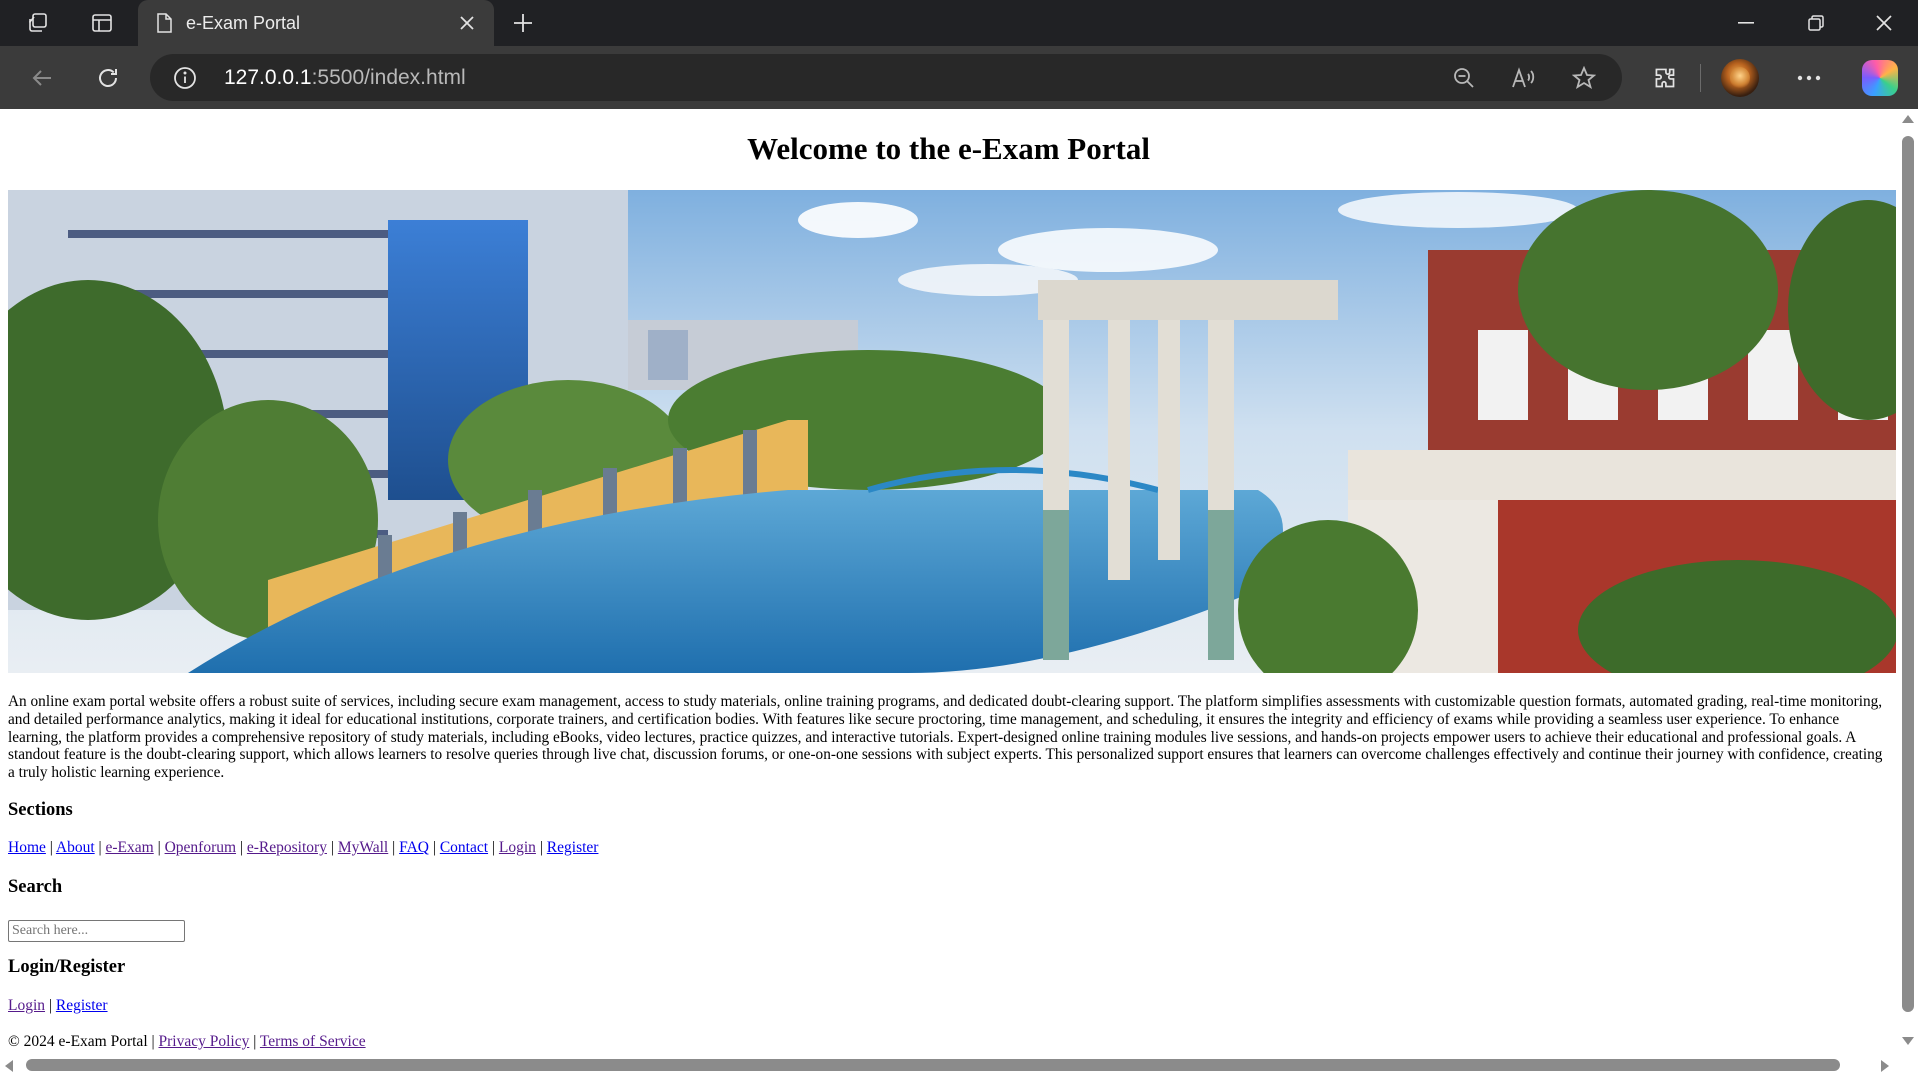 The height and width of the screenshot is (1075, 1918). Describe the element at coordinates (287, 847) in the screenshot. I see `nav-link-e-repository: e-Repository` at that location.